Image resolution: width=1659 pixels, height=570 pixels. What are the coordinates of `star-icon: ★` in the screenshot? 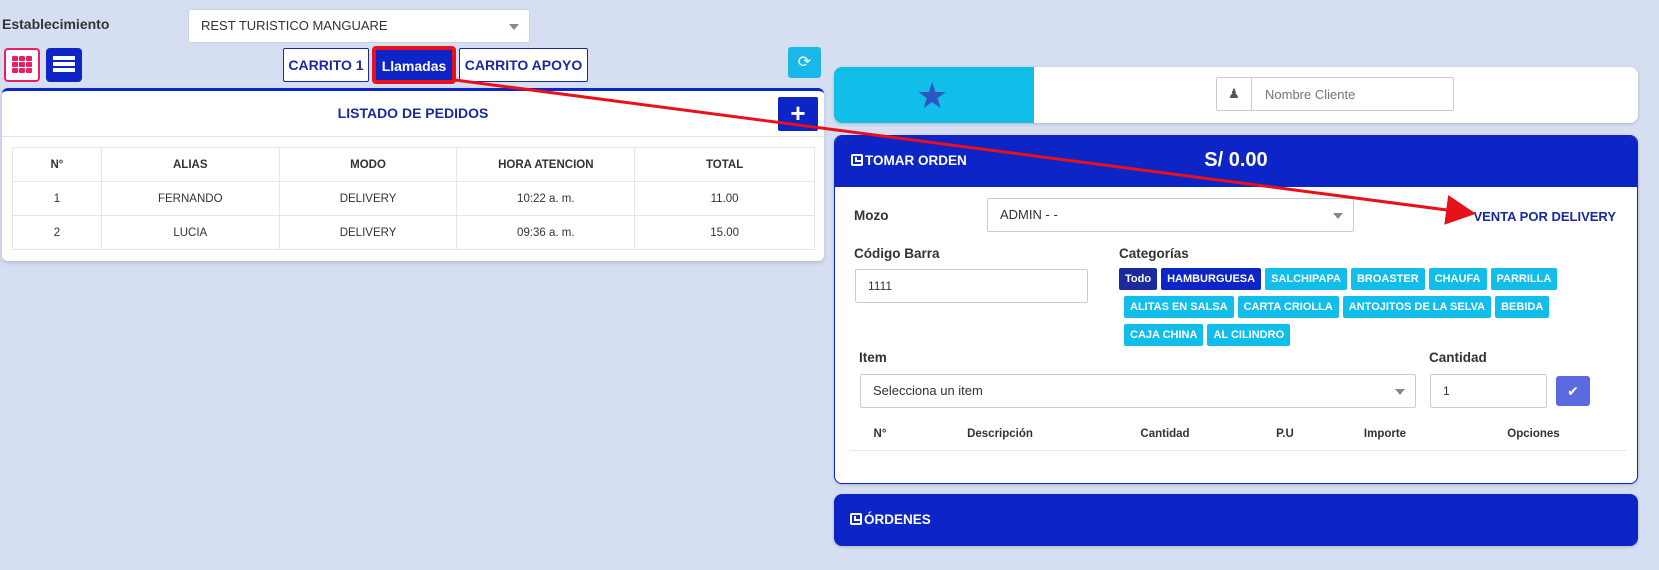 It's located at (932, 95).